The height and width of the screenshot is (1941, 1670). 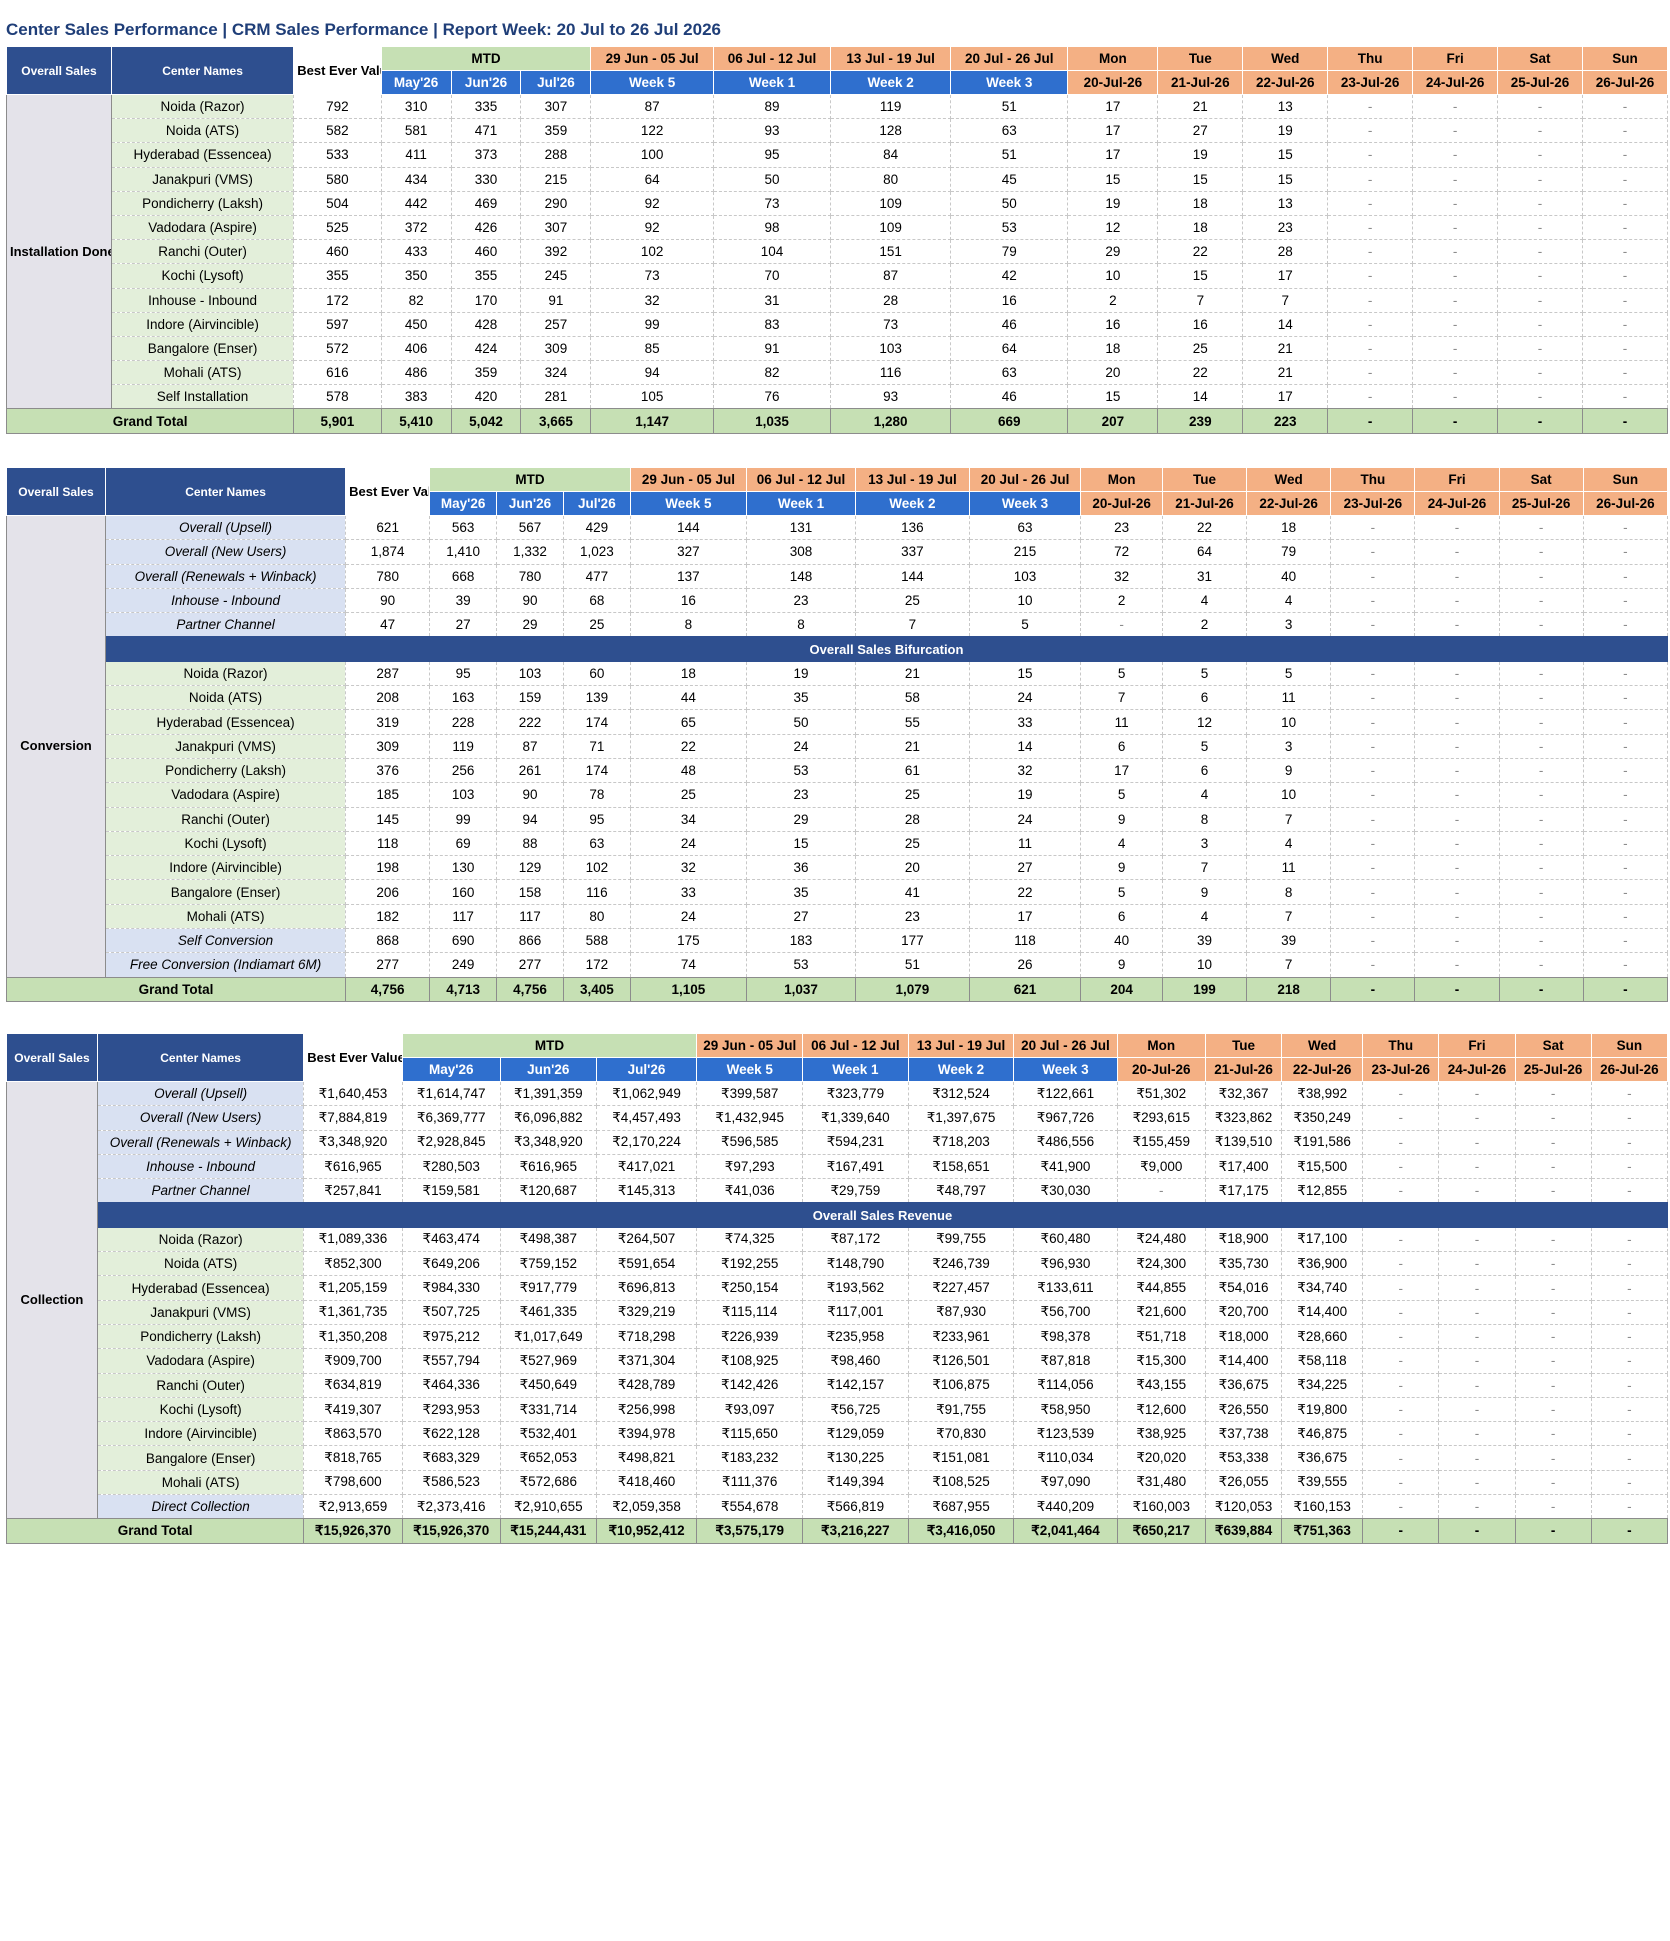 What do you see at coordinates (530, 771) in the screenshot?
I see `value-cell: 261` at bounding box center [530, 771].